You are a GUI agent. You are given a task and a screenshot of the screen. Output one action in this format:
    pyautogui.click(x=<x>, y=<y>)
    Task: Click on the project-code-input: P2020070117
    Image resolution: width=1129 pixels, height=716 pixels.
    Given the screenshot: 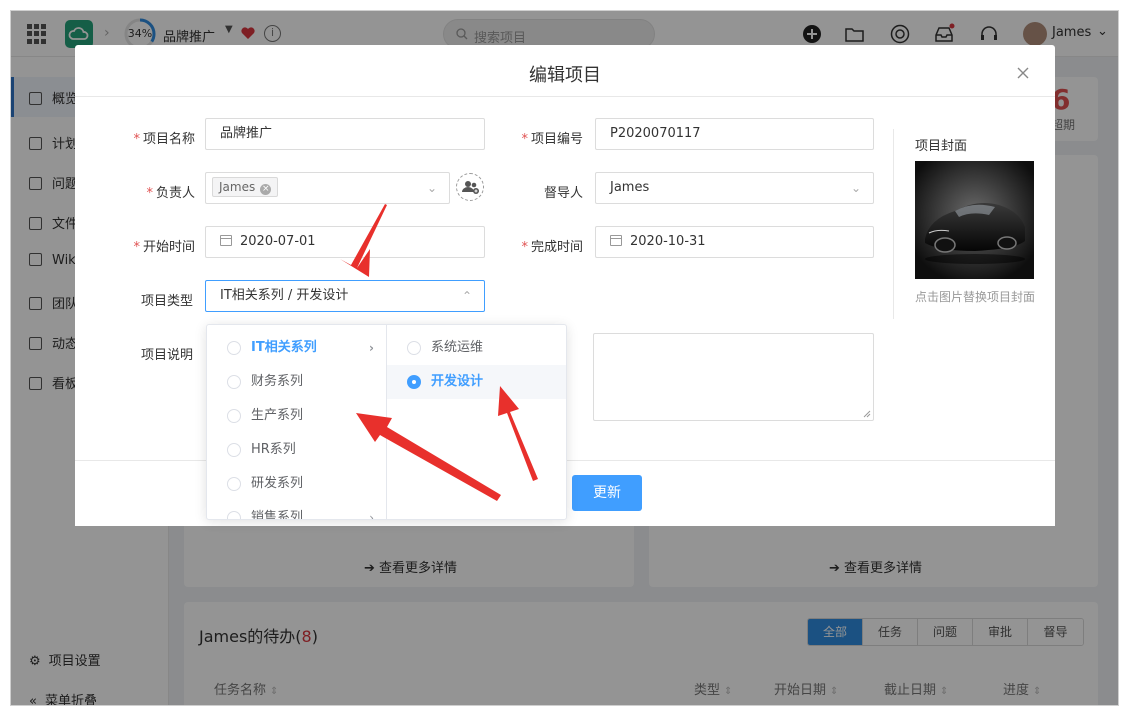 What is the action you would take?
    pyautogui.click(x=734, y=134)
    